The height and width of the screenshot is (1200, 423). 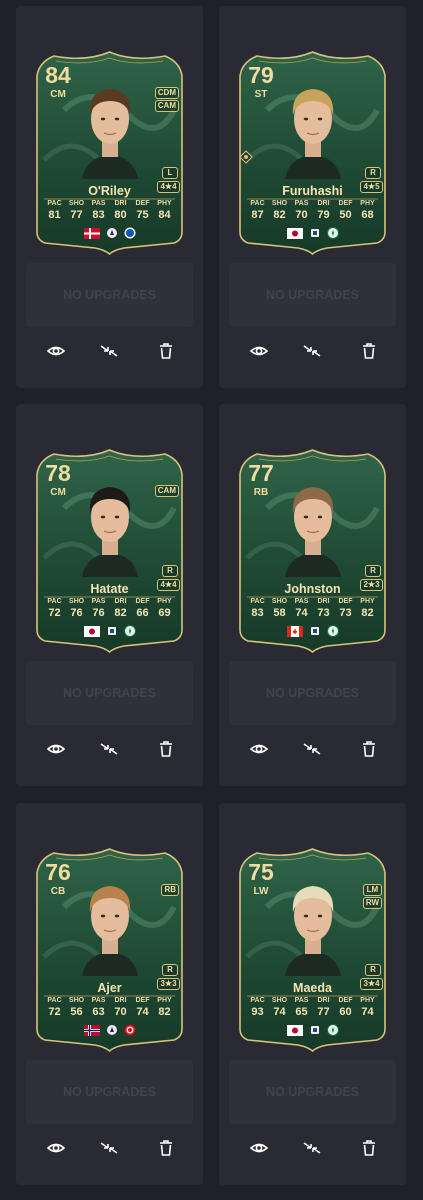 I want to click on alt-position-tag: CAM, so click(x=166, y=491).